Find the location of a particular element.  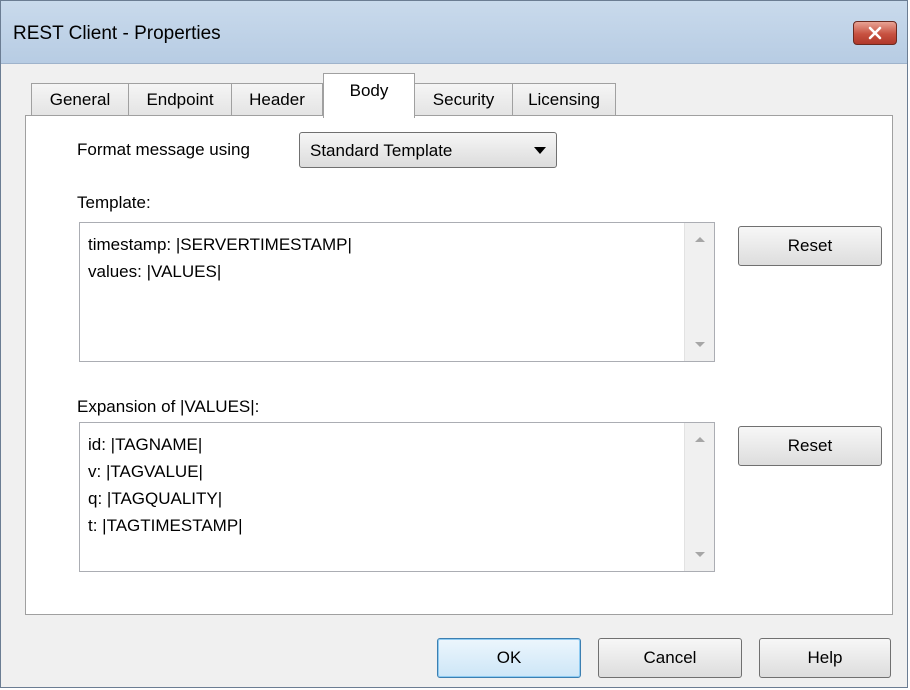

tab-header: Header is located at coordinates (277, 99).